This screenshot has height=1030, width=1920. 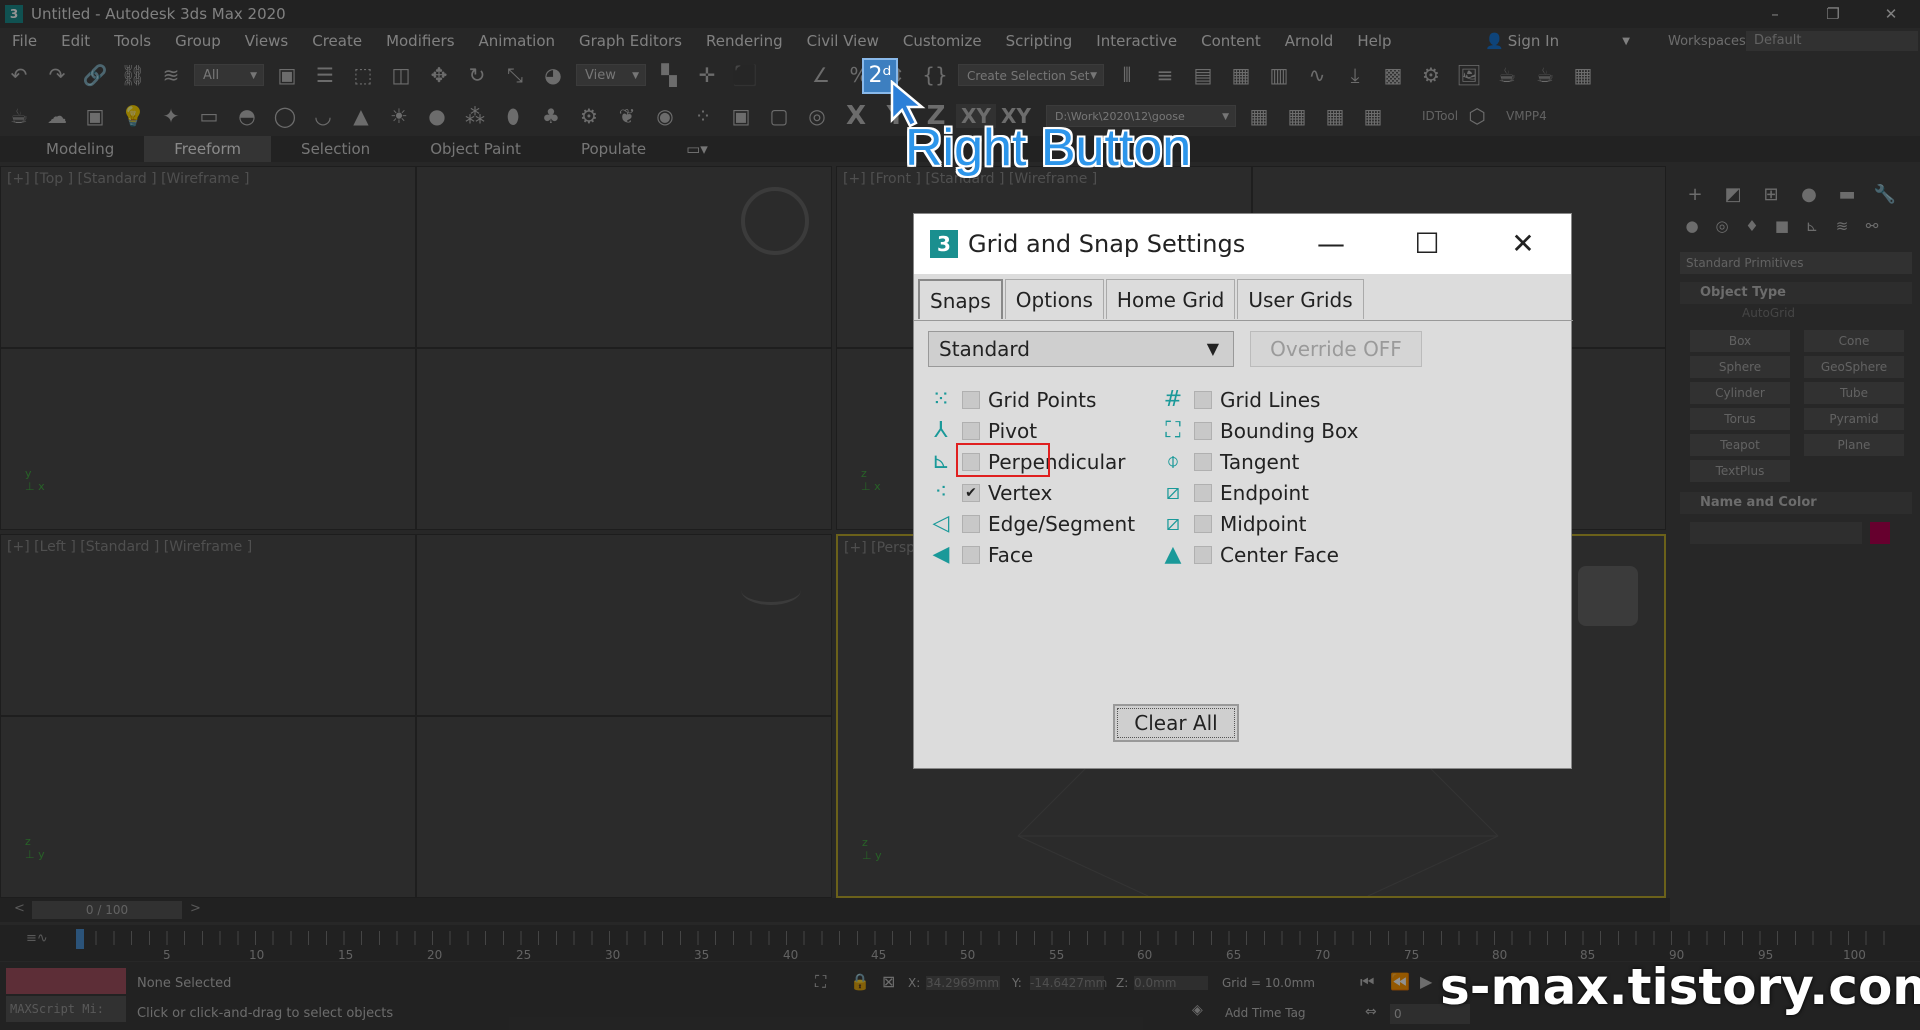 I want to click on menu-animation: Animation, so click(x=517, y=41).